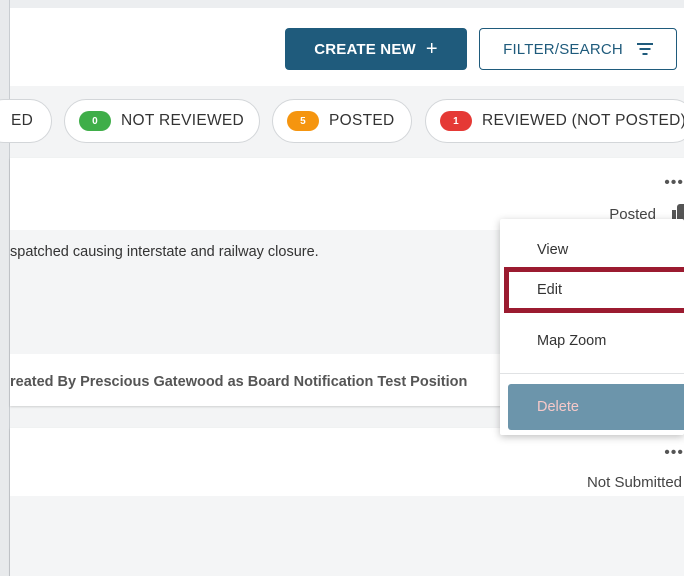  What do you see at coordinates (644, 49) in the screenshot?
I see `filter-icon` at bounding box center [644, 49].